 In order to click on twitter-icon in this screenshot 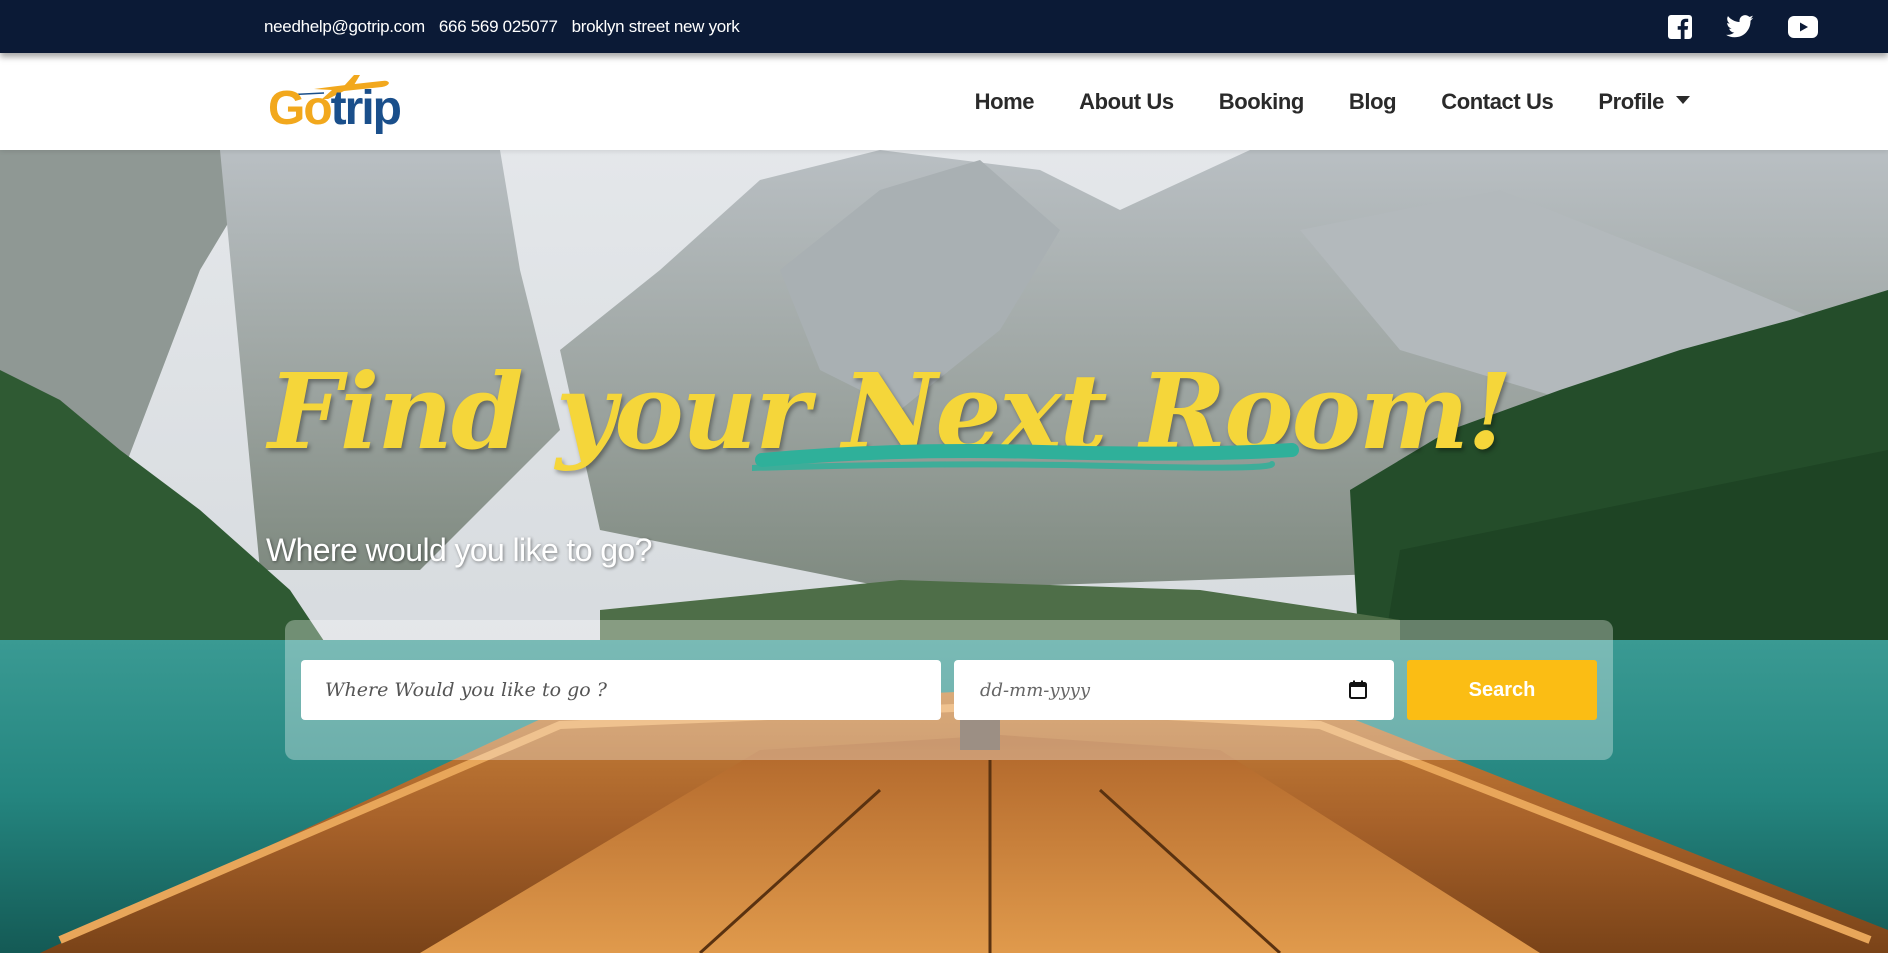, I will do `click(1740, 26)`.